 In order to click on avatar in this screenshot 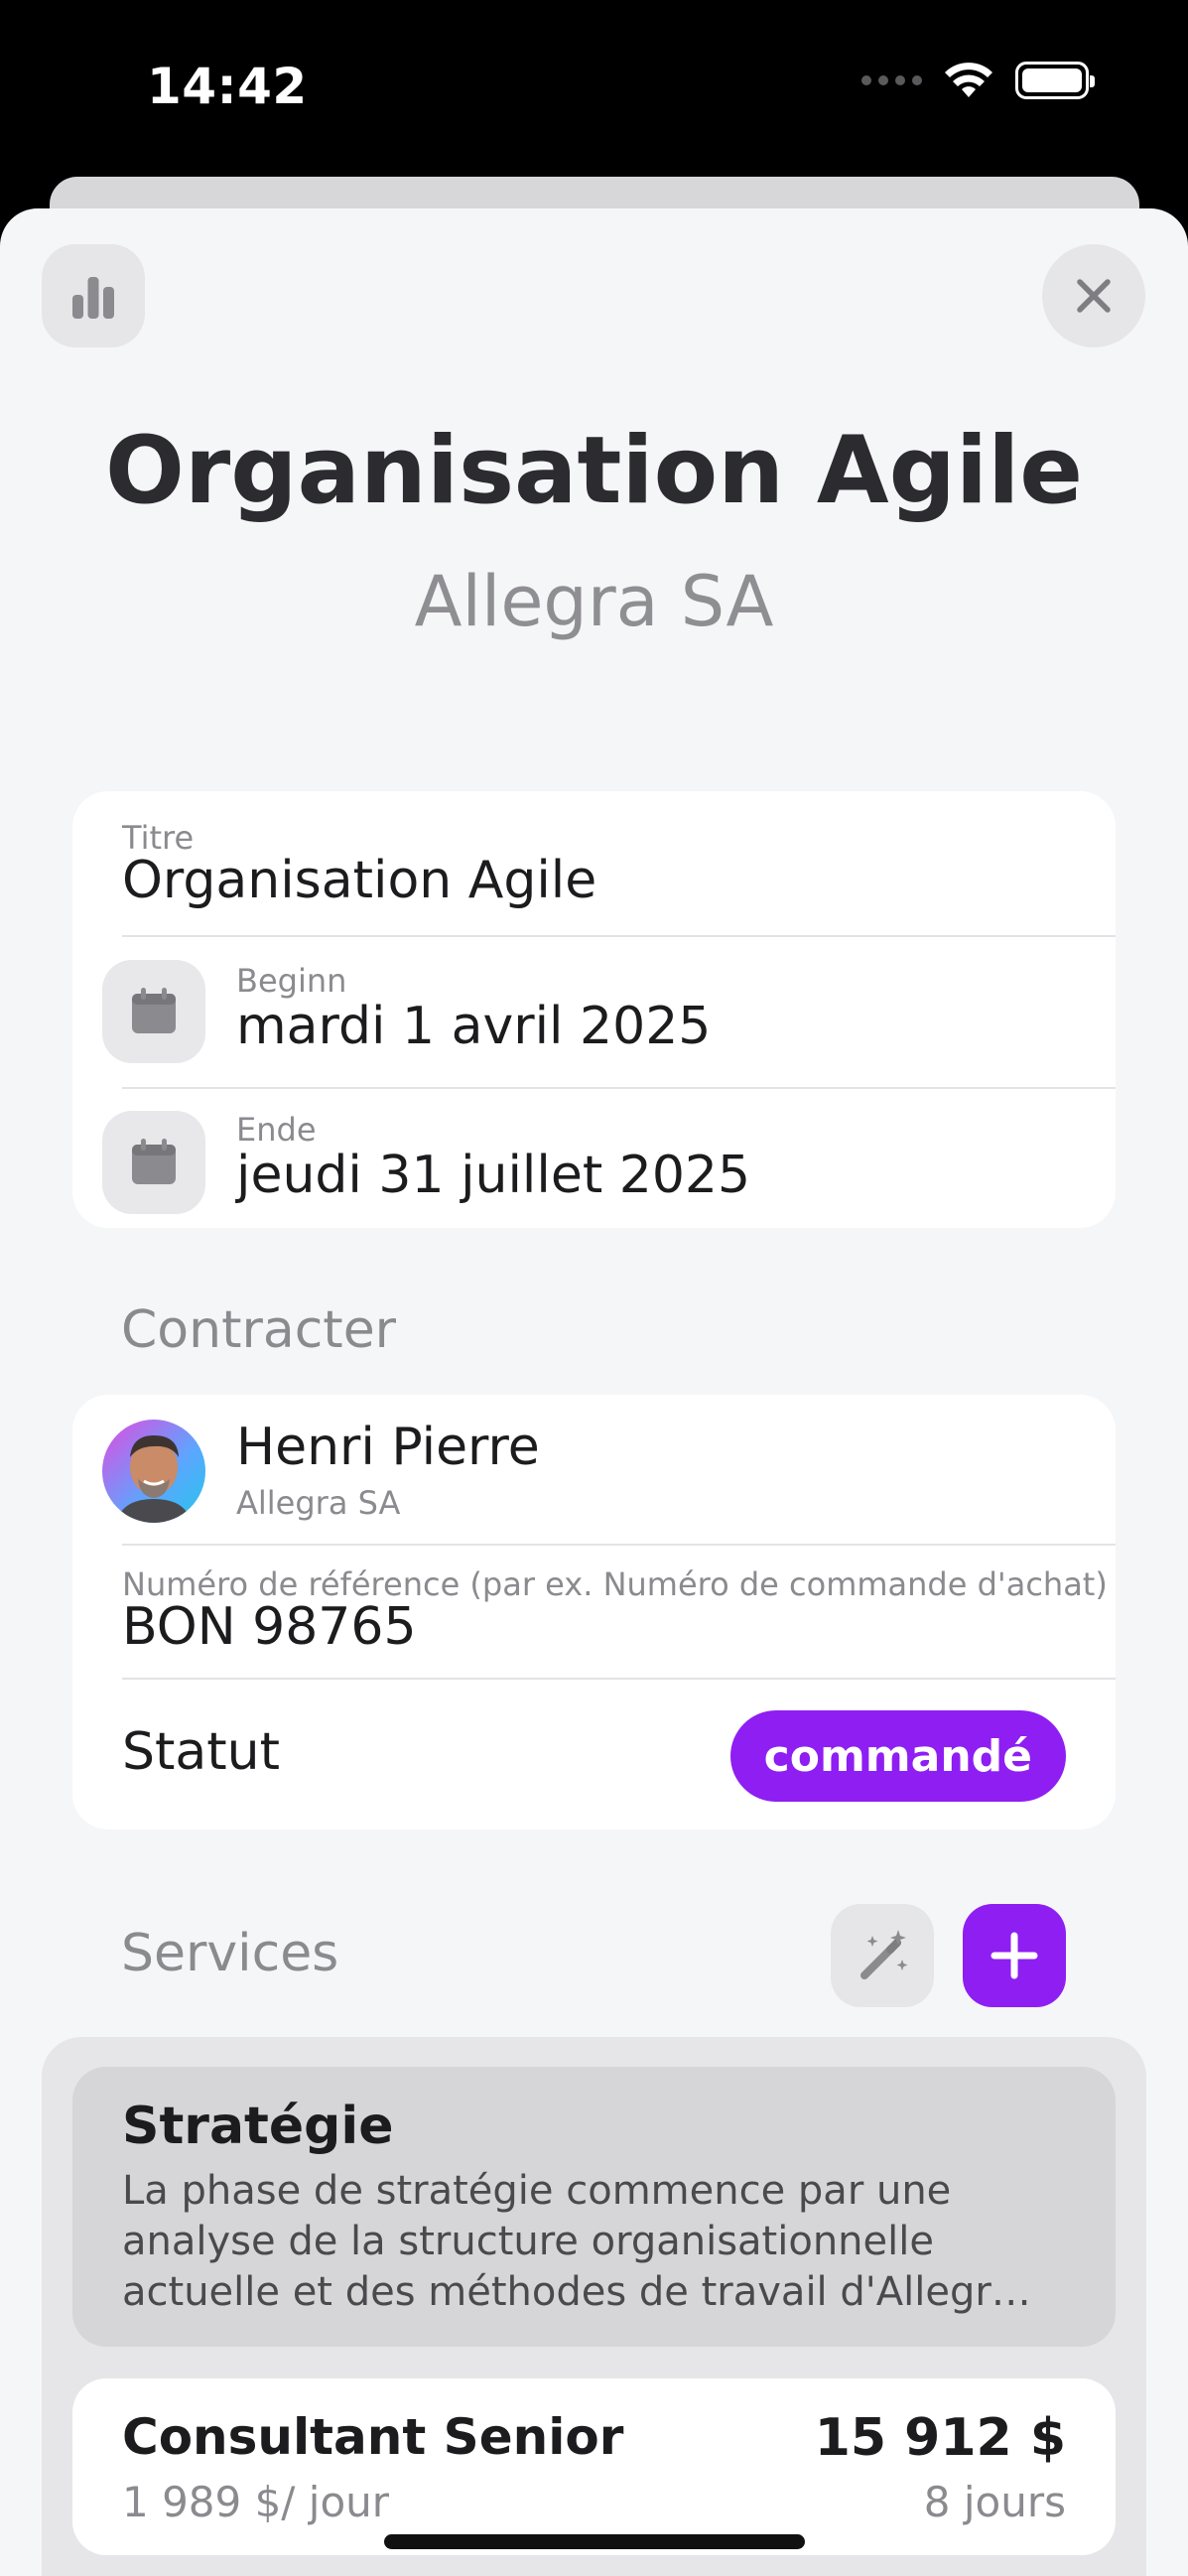, I will do `click(153, 1471)`.